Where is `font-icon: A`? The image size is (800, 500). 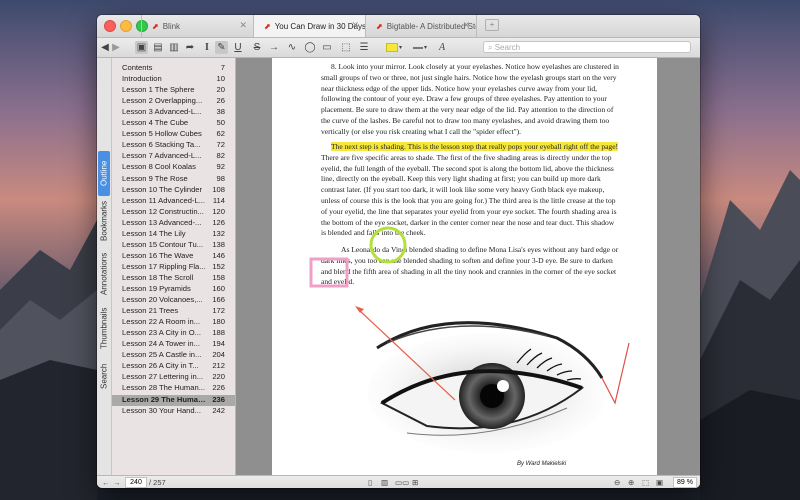 font-icon: A is located at coordinates (442, 47).